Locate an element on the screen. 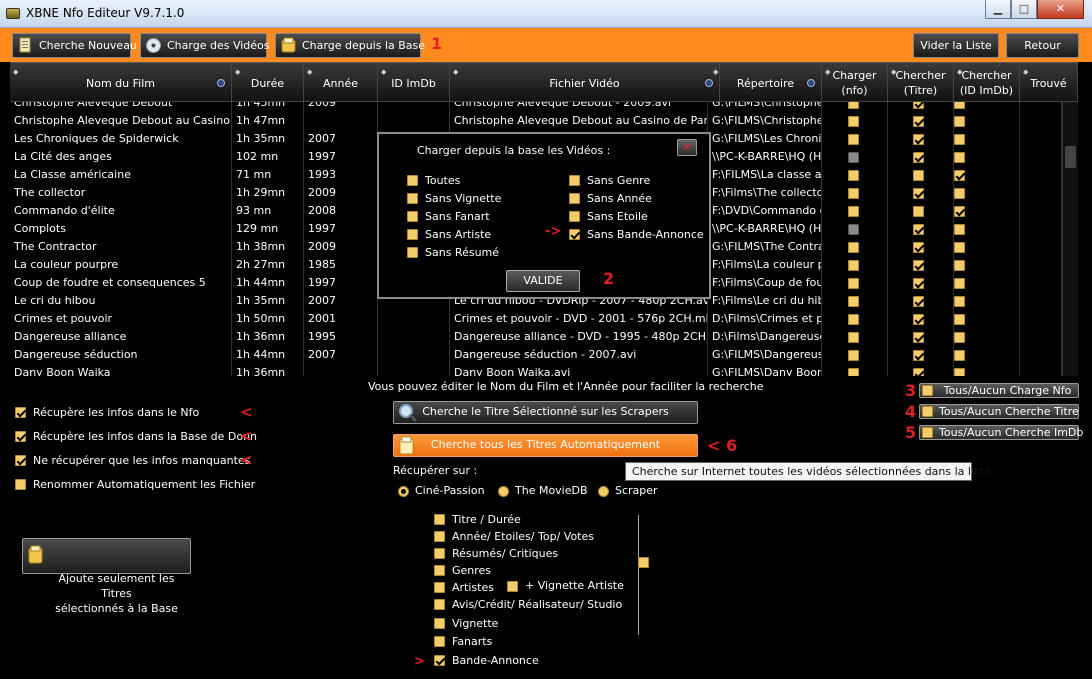 The image size is (1092, 679). cell-rep: G:\FILMS\The Contrac is located at coordinates (765, 247).